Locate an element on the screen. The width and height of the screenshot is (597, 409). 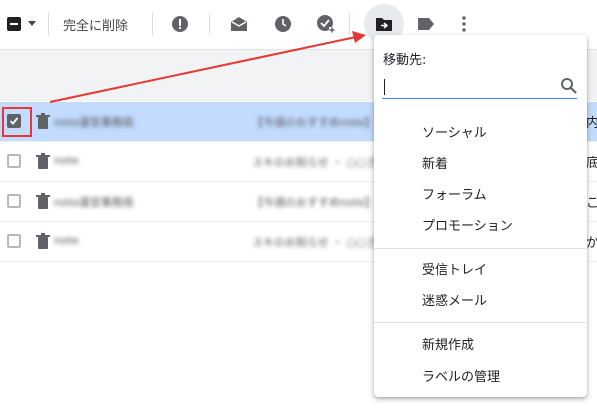
menu-item-updates: 新着 is located at coordinates (435, 162).